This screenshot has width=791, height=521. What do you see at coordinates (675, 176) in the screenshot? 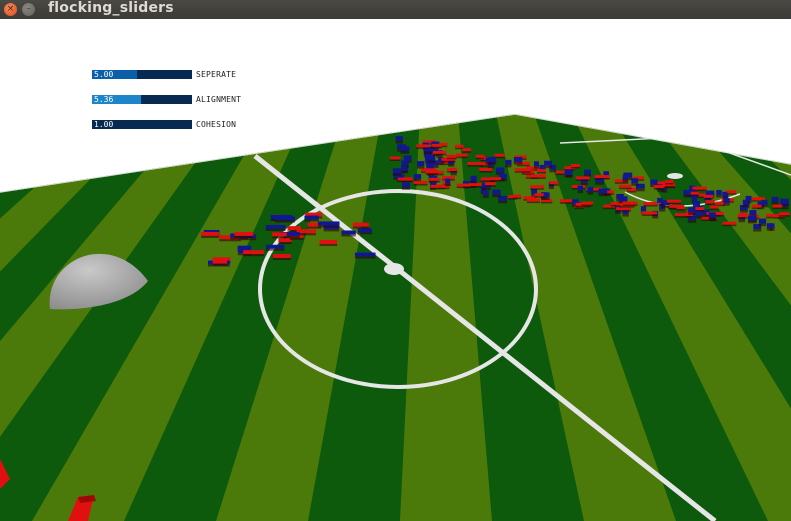
I see `penalty-spot` at bounding box center [675, 176].